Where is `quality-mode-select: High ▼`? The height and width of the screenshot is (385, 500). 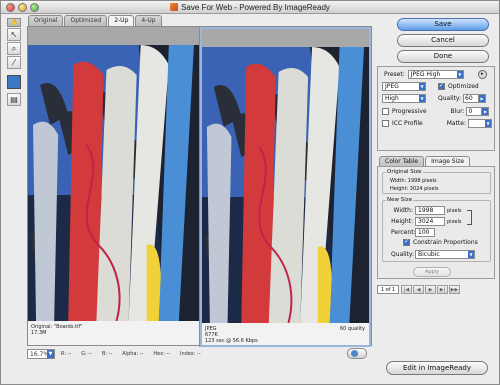 quality-mode-select: High ▼ is located at coordinates (404, 98).